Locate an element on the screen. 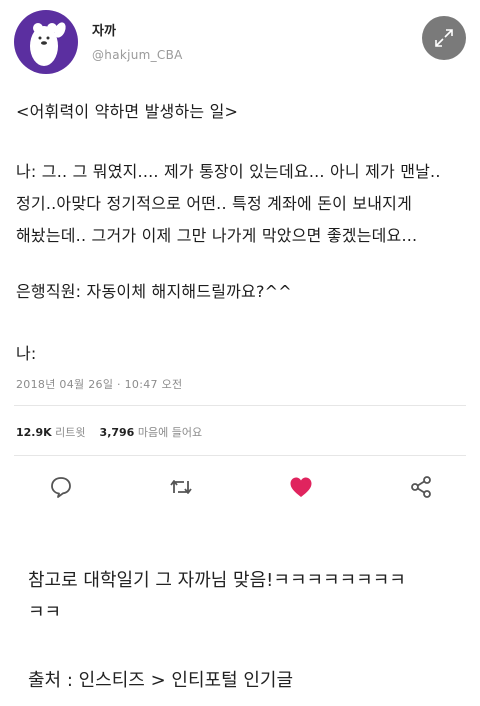  retweet-button is located at coordinates (181, 487).